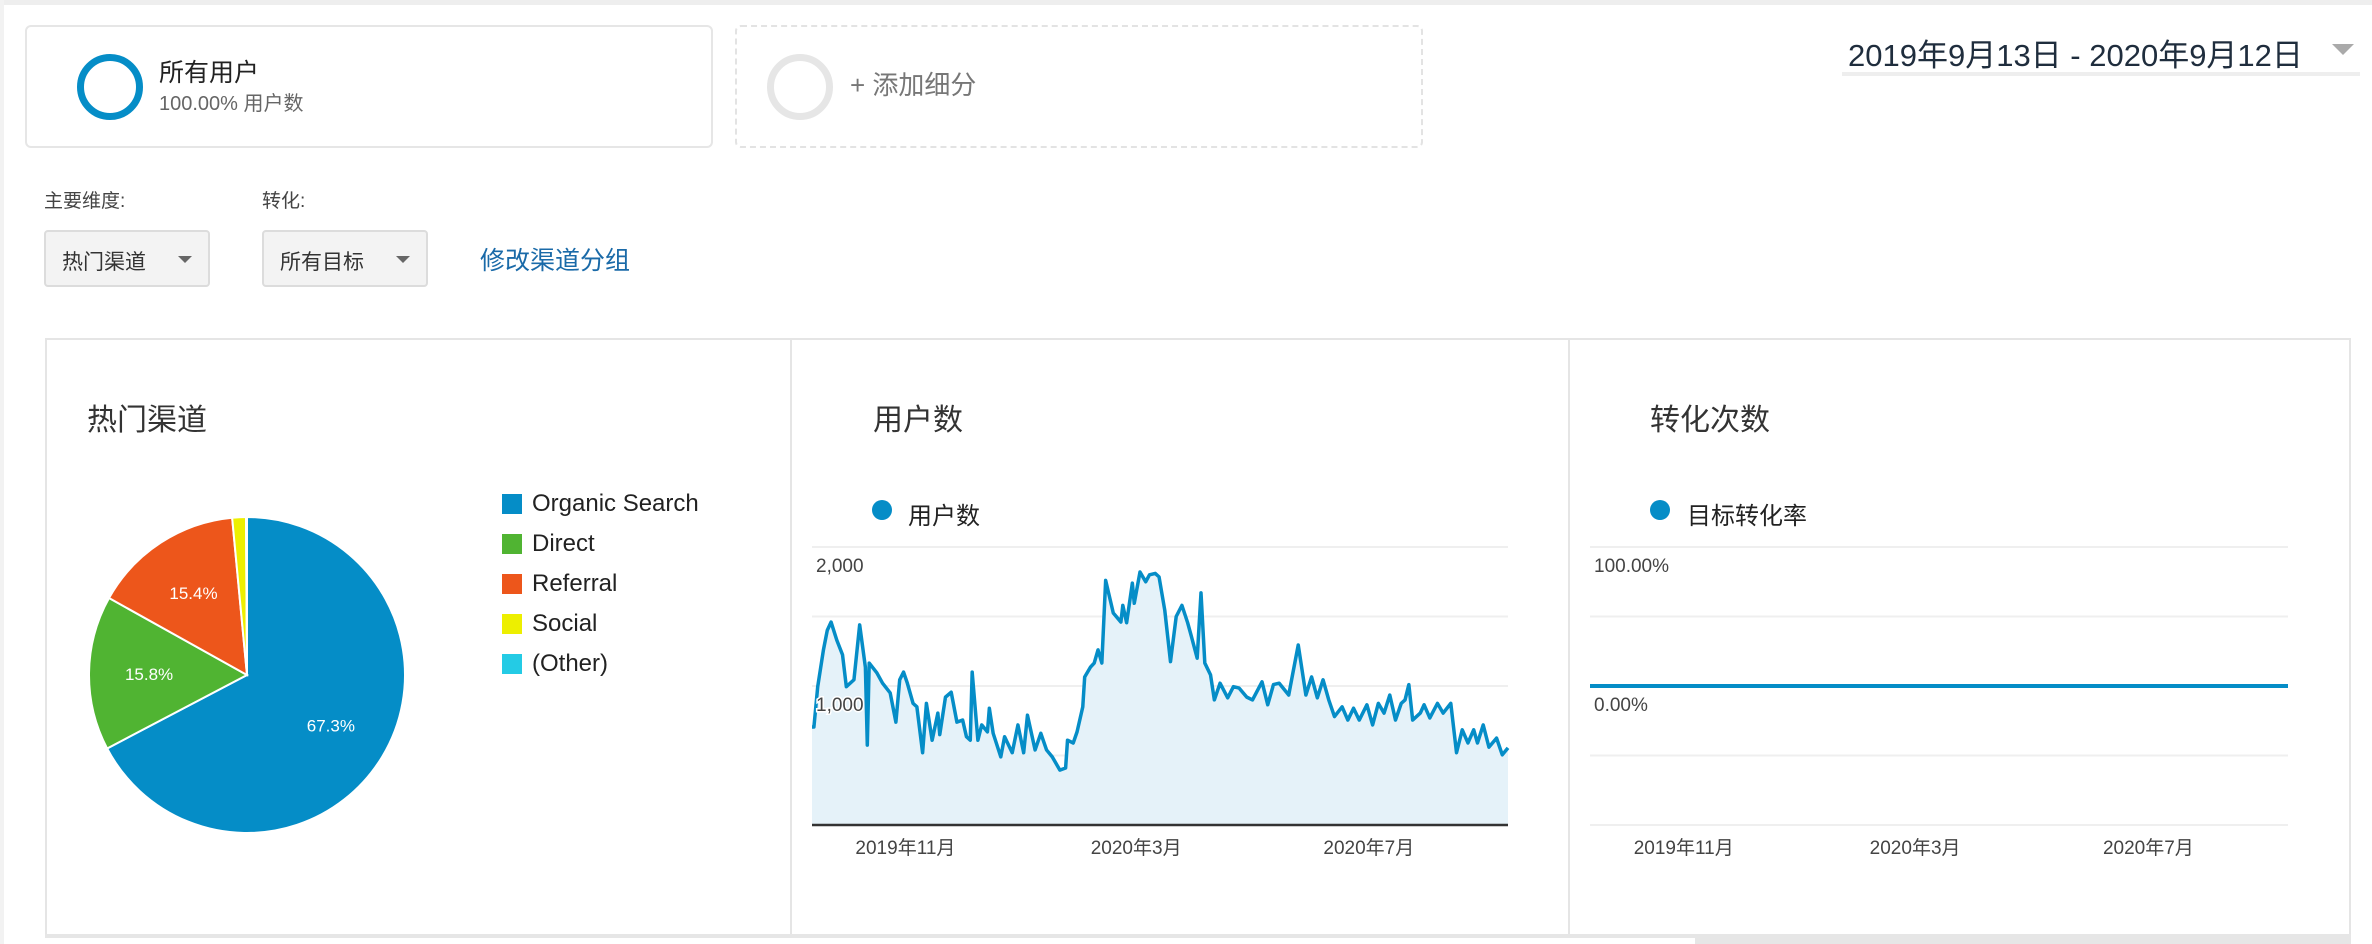 The image size is (2372, 944). Describe the element at coordinates (2075, 55) in the screenshot. I see `date-range-label: 2019年9月13日 - 2020年9月12日` at that location.